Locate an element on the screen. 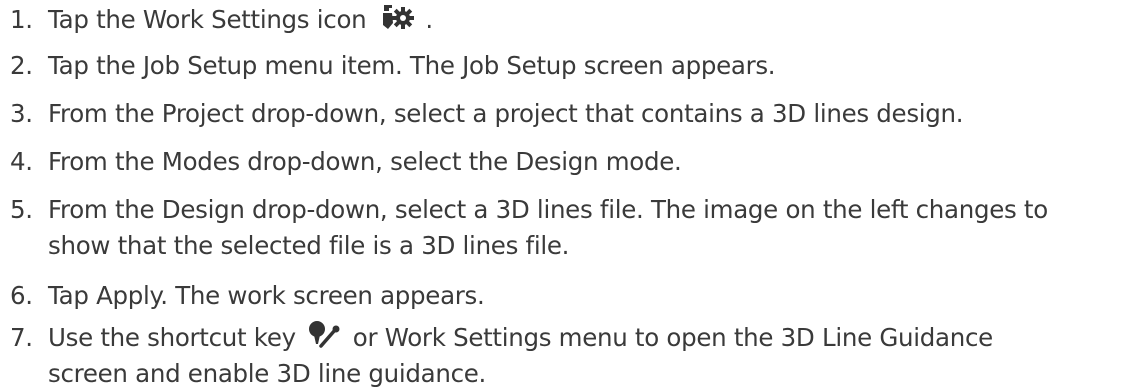 Image resolution: width=1129 pixels, height=392 pixels. step-number: 7. is located at coordinates (21, 337).